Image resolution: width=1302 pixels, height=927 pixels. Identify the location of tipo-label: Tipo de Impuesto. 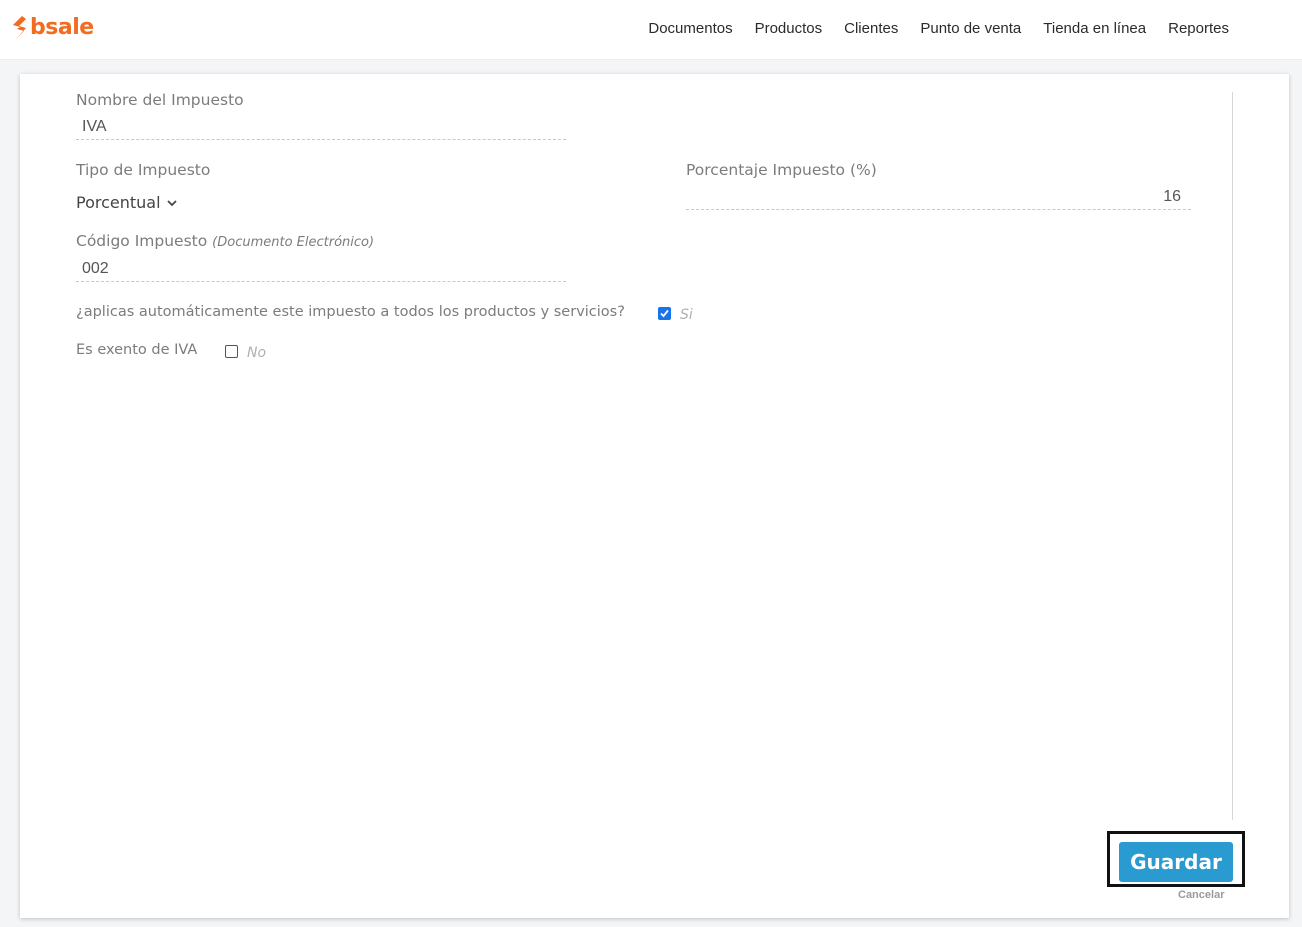
(143, 170).